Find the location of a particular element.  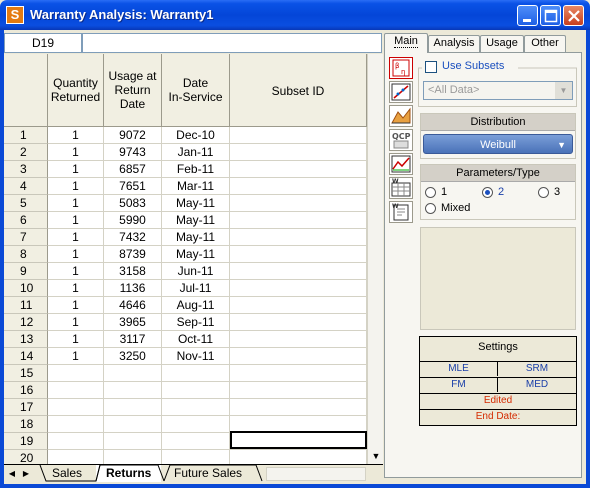

table-row: 2 1 9743 Jan-11 is located at coordinates (185, 152).